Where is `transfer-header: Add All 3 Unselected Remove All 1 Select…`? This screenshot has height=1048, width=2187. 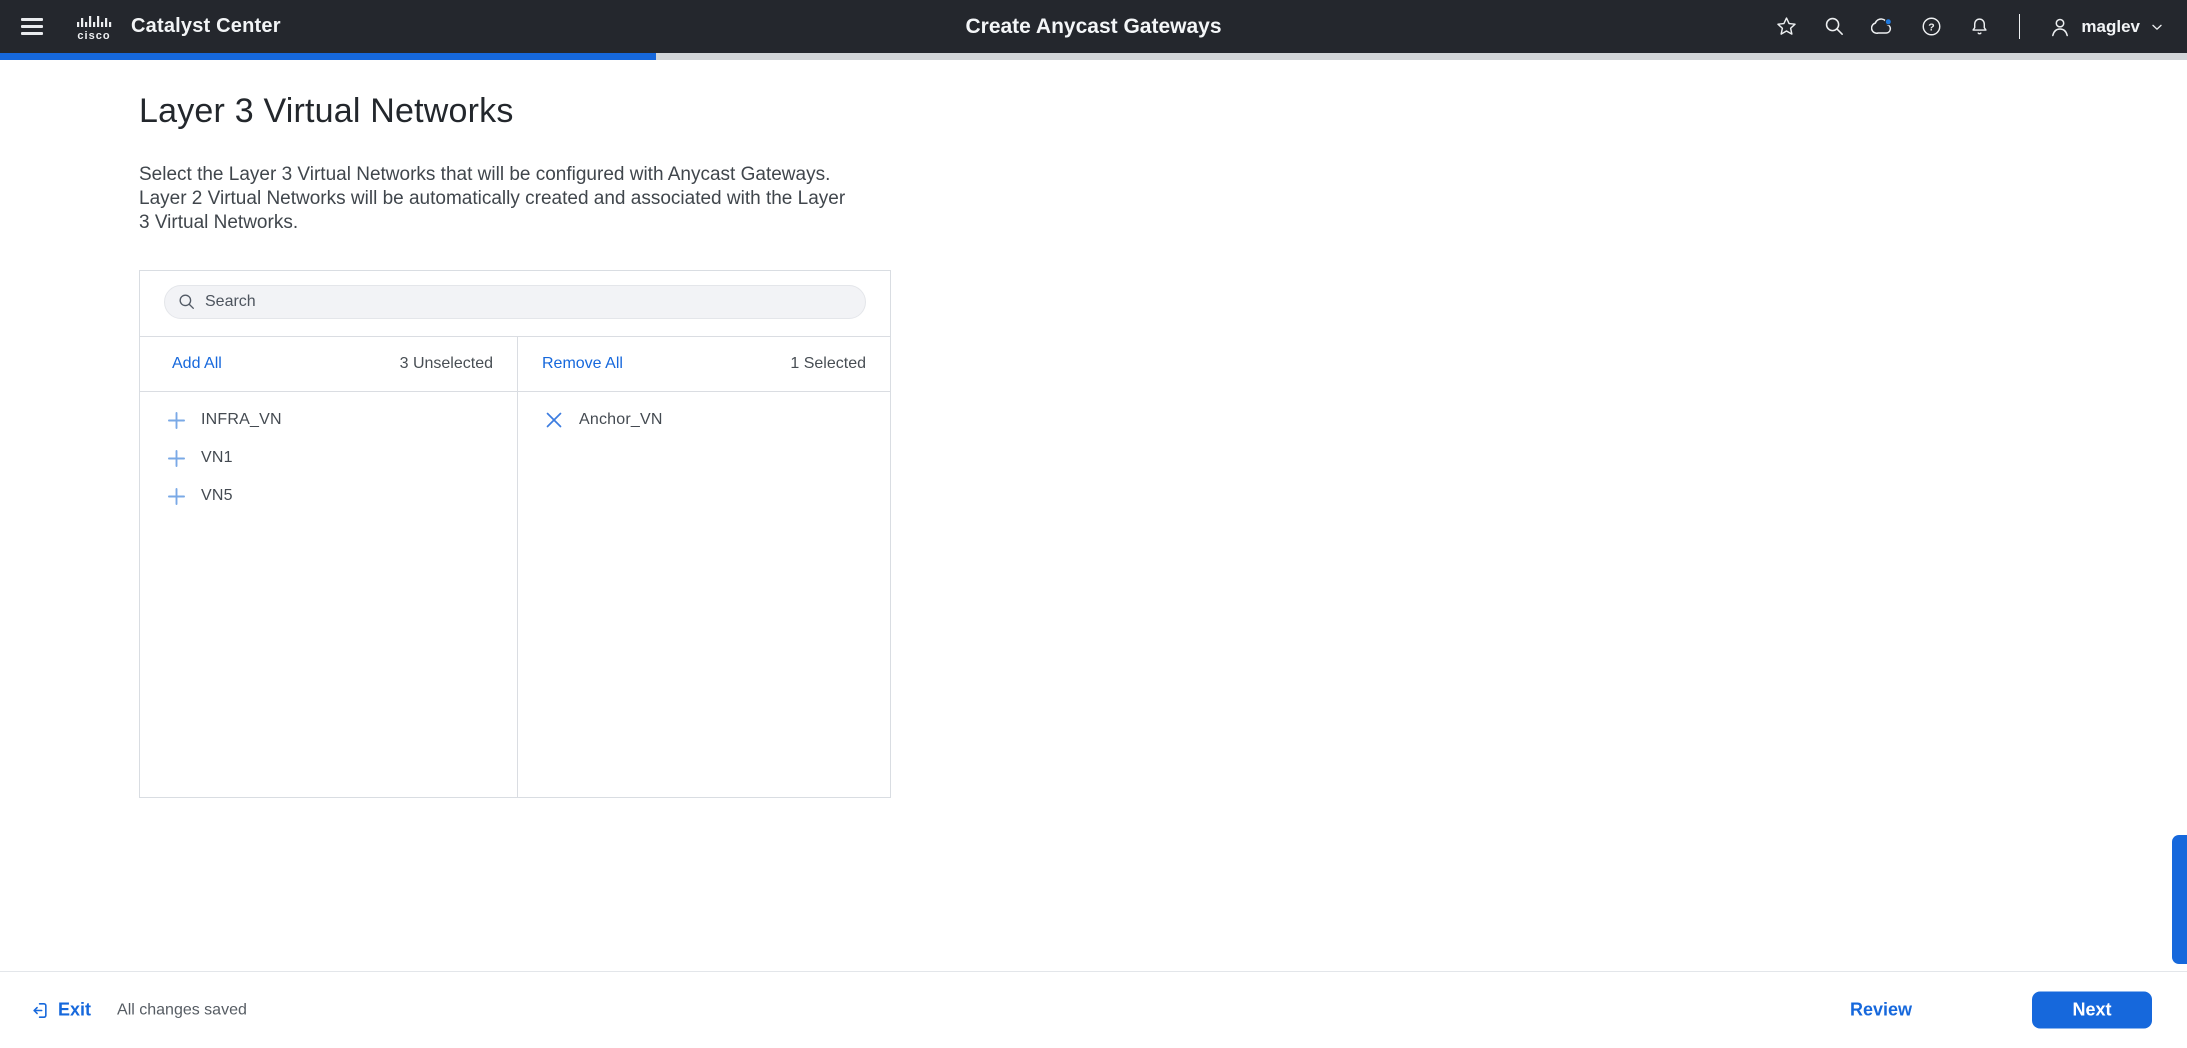
transfer-header: Add All 3 Unselected Remove All 1 Select… is located at coordinates (515, 364).